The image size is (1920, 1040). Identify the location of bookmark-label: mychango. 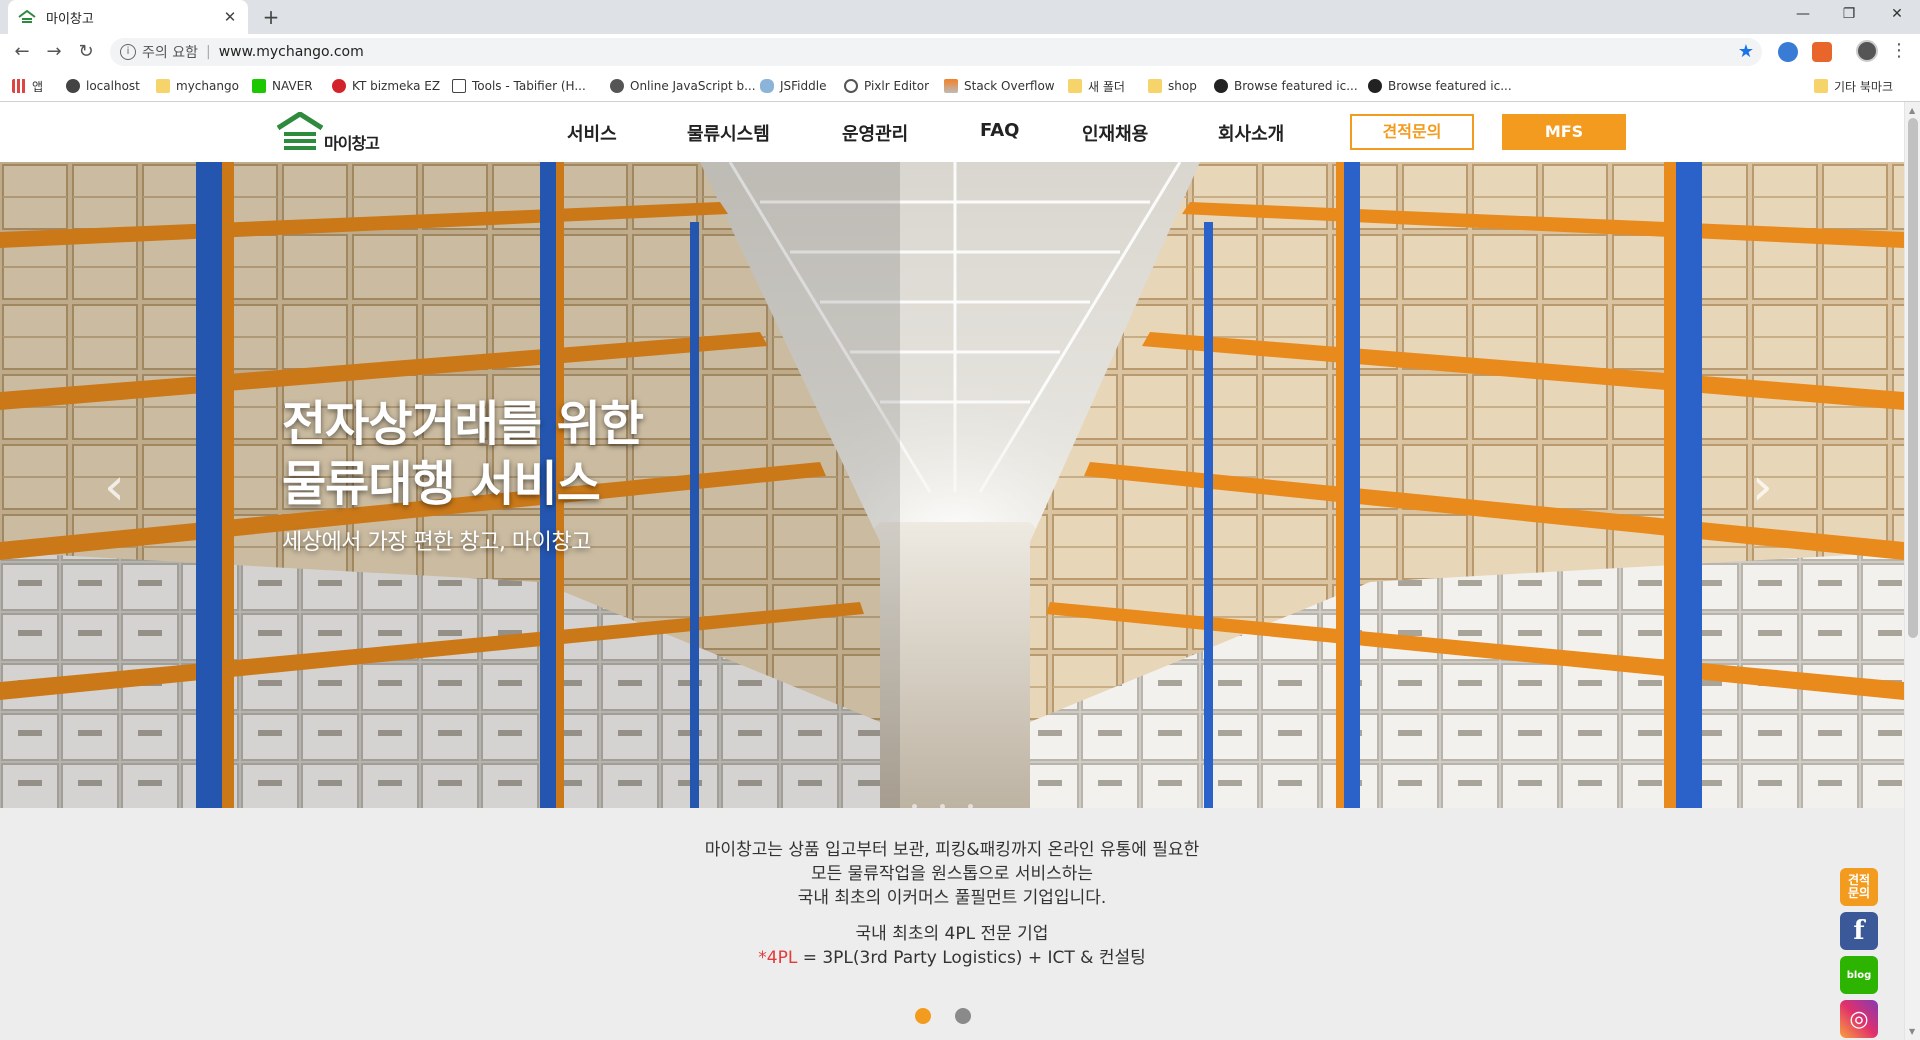
(207, 86).